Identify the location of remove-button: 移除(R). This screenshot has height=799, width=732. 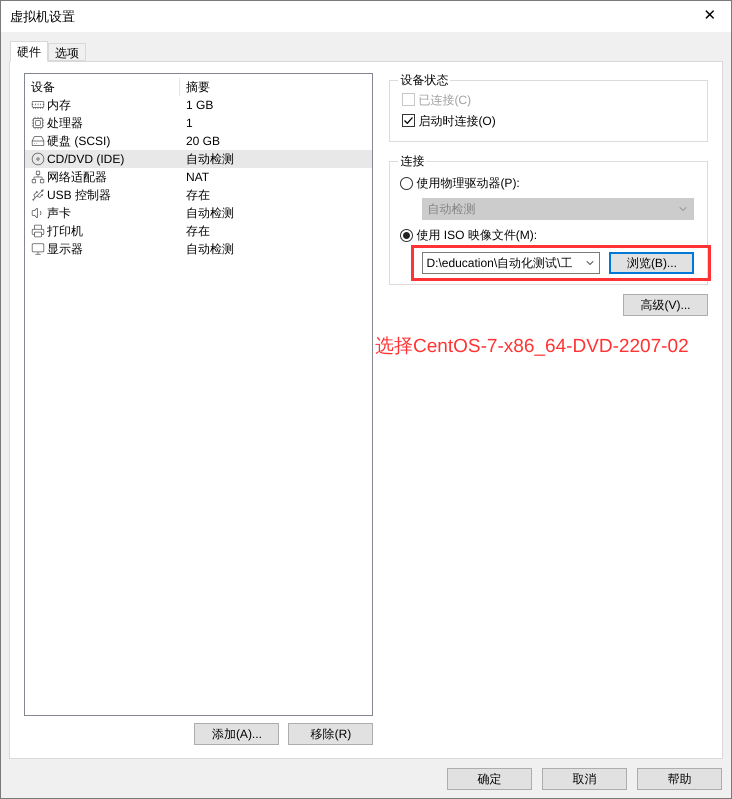
(331, 734).